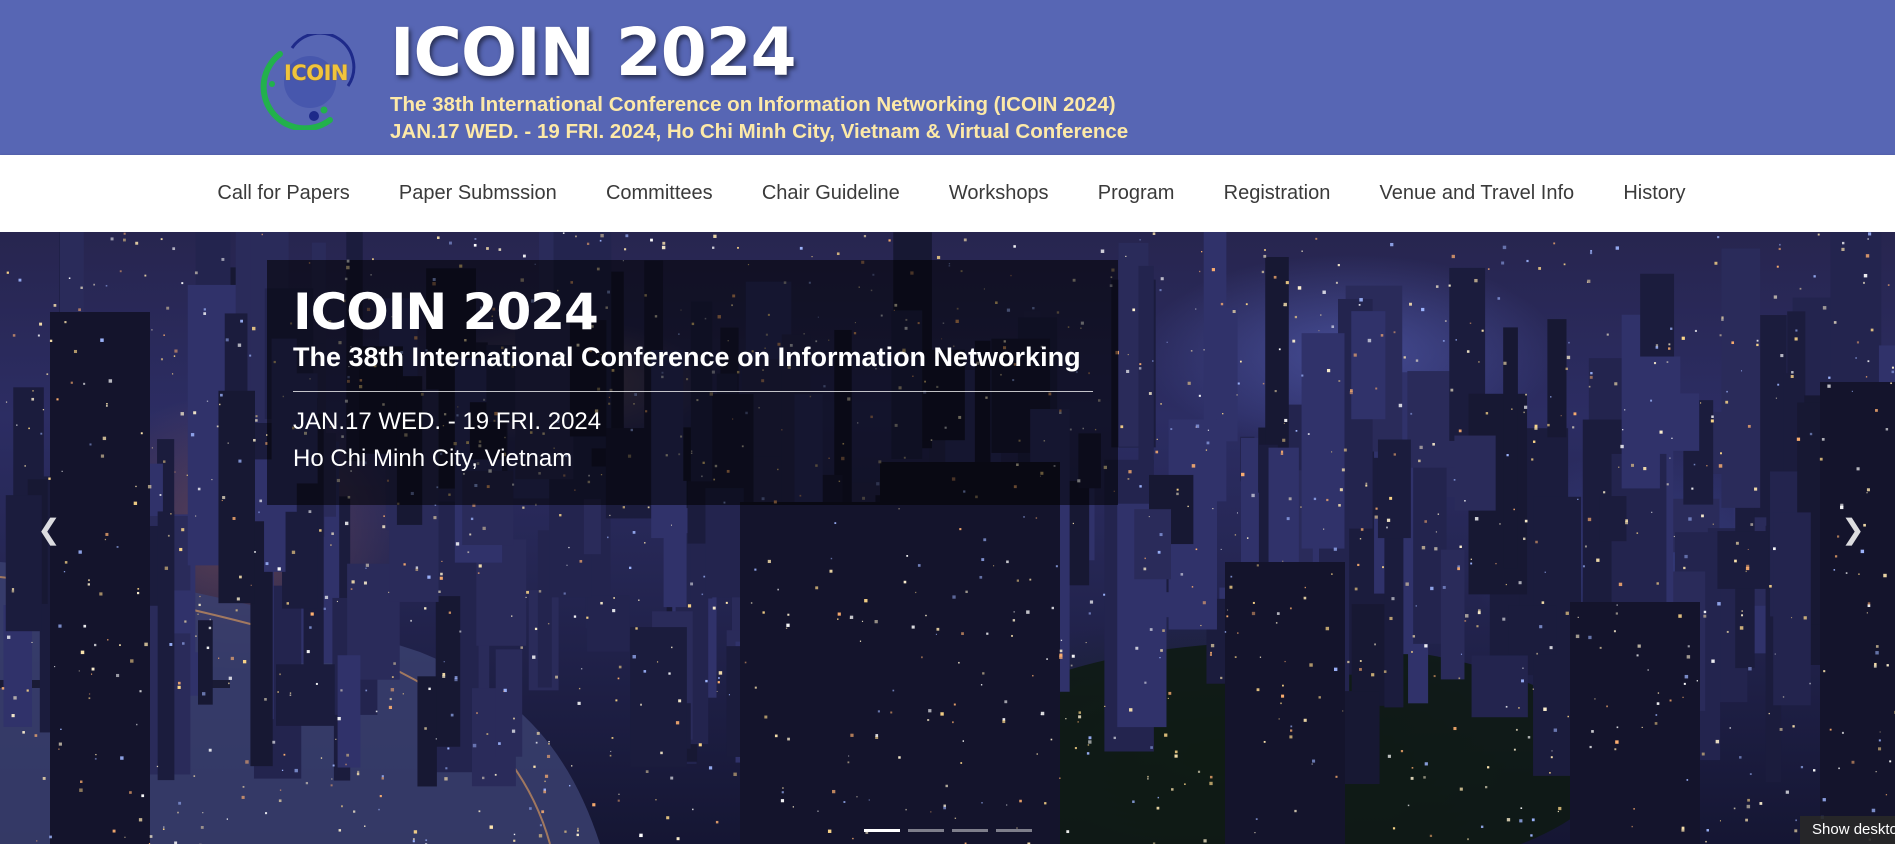  What do you see at coordinates (593, 53) in the screenshot?
I see `site-title: ICOIN 2024` at bounding box center [593, 53].